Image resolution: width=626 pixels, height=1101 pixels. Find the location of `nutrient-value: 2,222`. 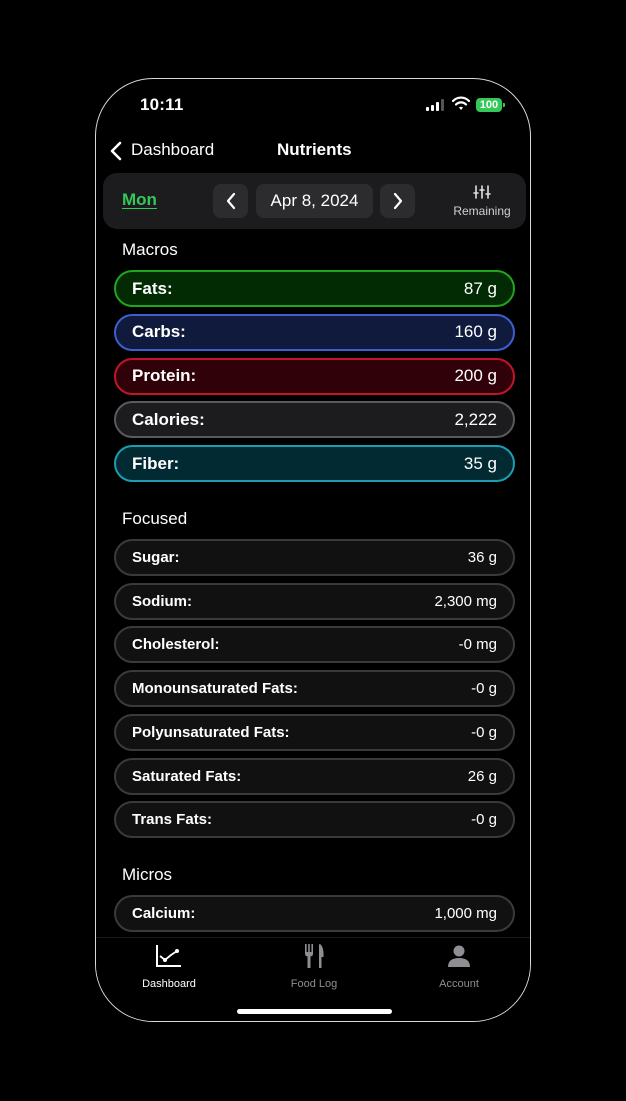

nutrient-value: 2,222 is located at coordinates (475, 419).